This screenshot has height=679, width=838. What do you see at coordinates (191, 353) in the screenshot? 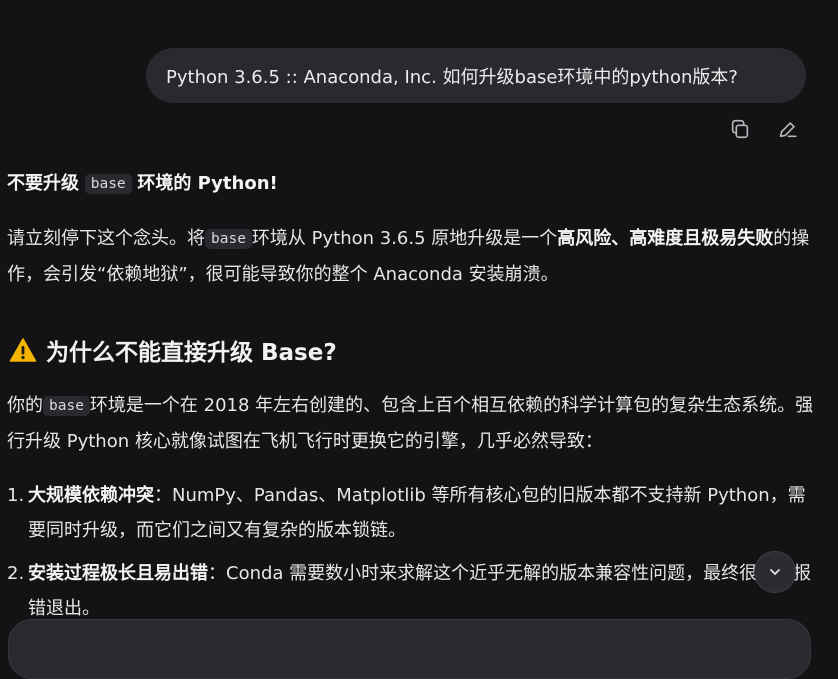
I see `section-heading-text: 为什么不能直接升级 Base?` at bounding box center [191, 353].